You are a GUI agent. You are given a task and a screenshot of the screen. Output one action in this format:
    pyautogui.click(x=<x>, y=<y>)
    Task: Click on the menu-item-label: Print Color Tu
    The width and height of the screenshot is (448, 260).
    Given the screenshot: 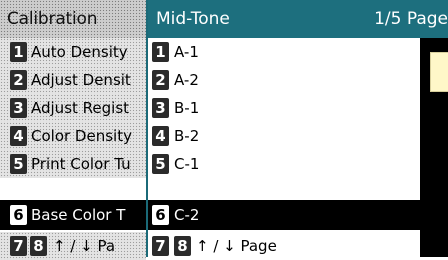 What is the action you would take?
    pyautogui.click(x=81, y=164)
    